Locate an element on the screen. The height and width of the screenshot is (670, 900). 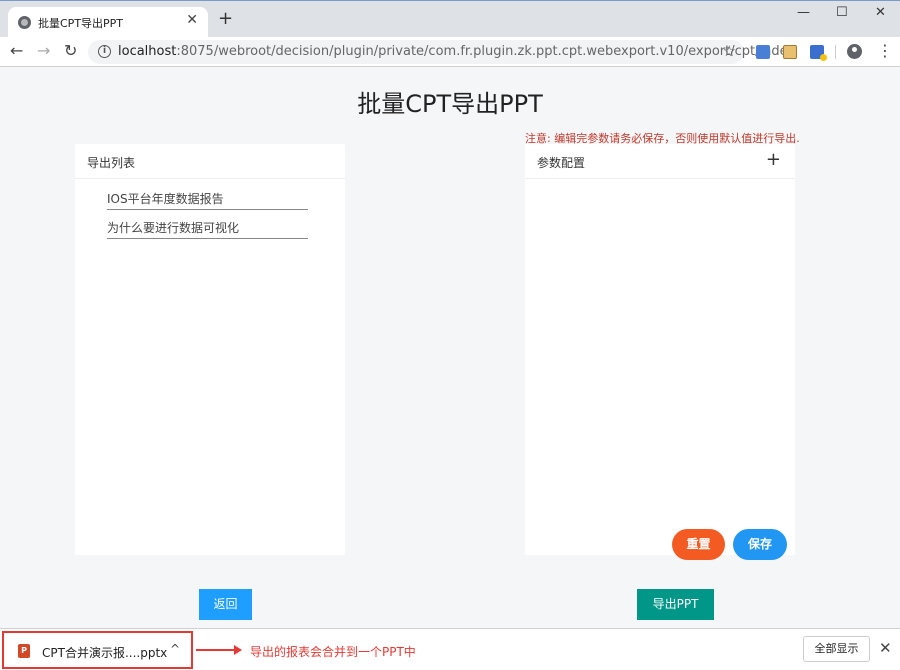
back-button: 返回 is located at coordinates (225, 604).